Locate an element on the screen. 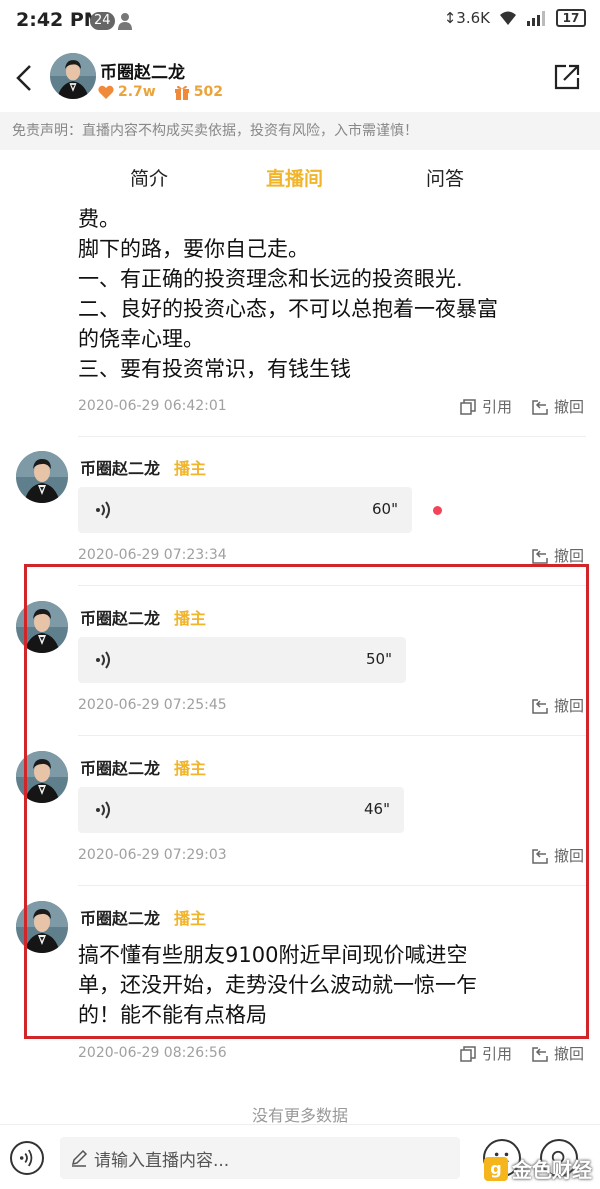 The image size is (600, 1189). host-tag: 播主 is located at coordinates (190, 468).